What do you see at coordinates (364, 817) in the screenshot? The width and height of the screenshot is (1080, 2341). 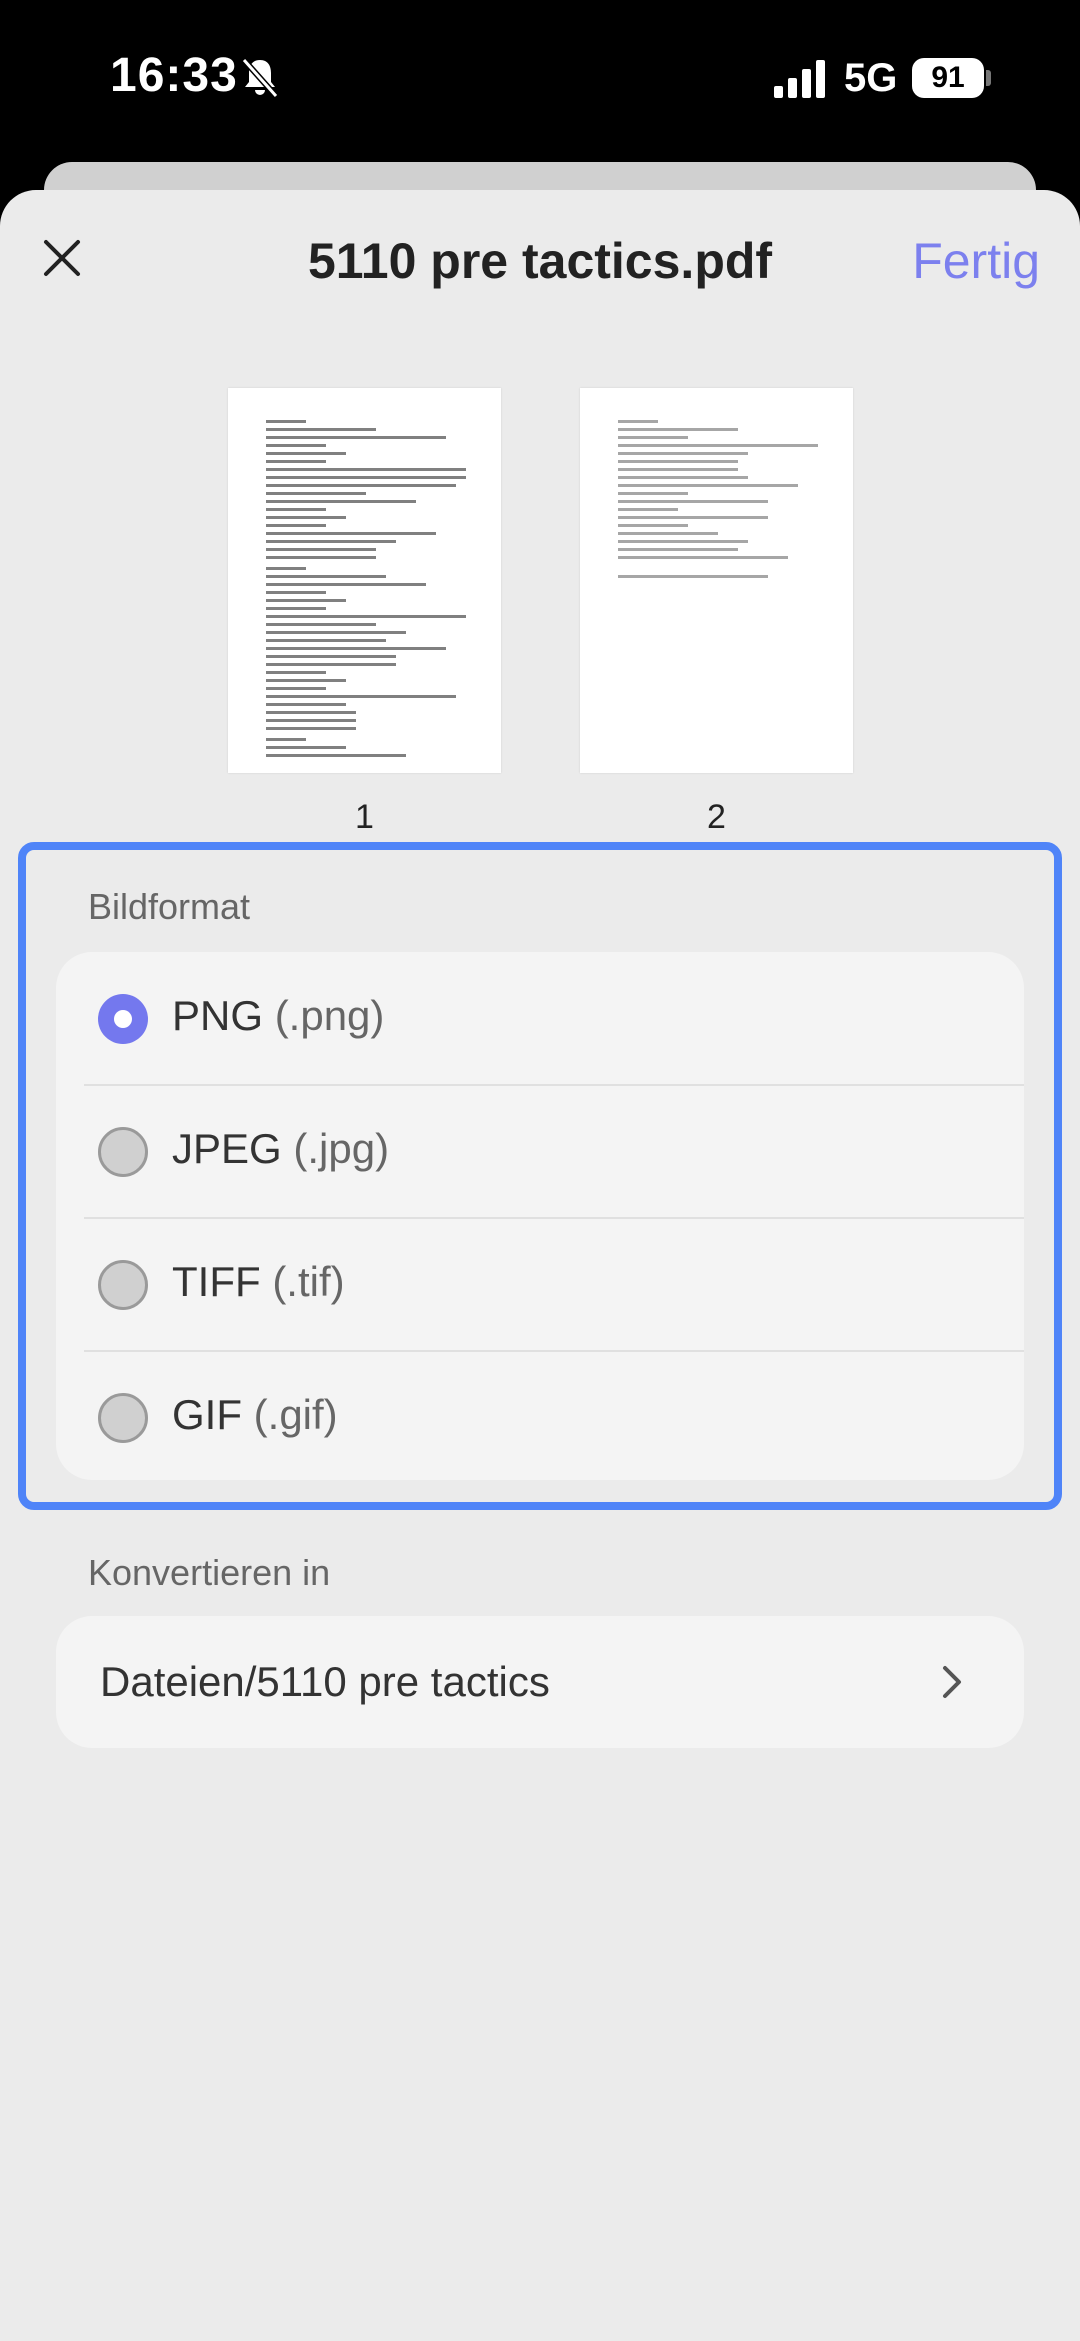 I see `page-number-1: 1` at bounding box center [364, 817].